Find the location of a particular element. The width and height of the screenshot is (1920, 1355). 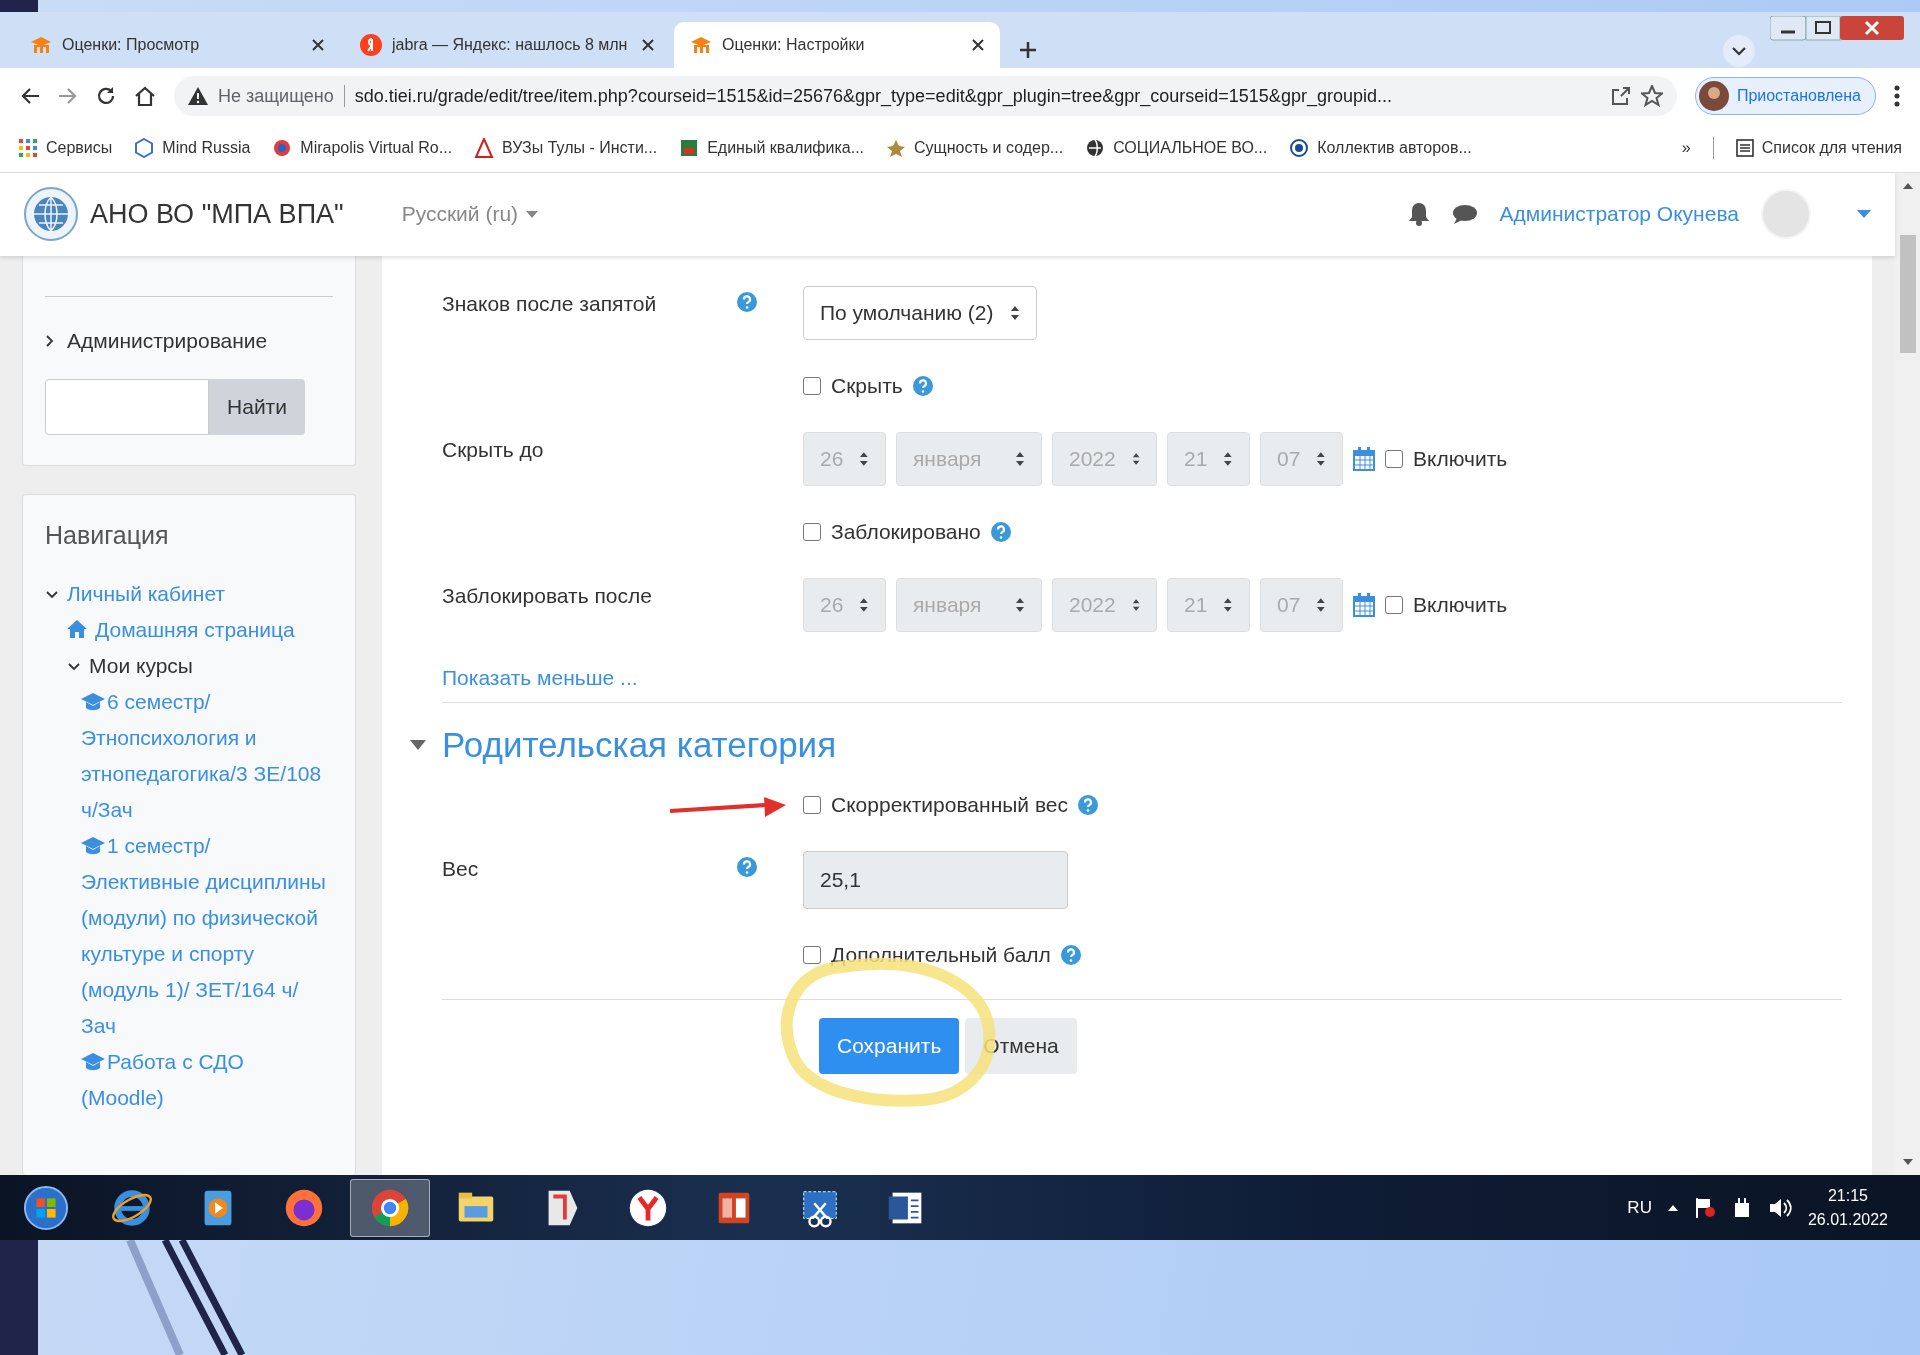

triangle-icon is located at coordinates (484, 148).